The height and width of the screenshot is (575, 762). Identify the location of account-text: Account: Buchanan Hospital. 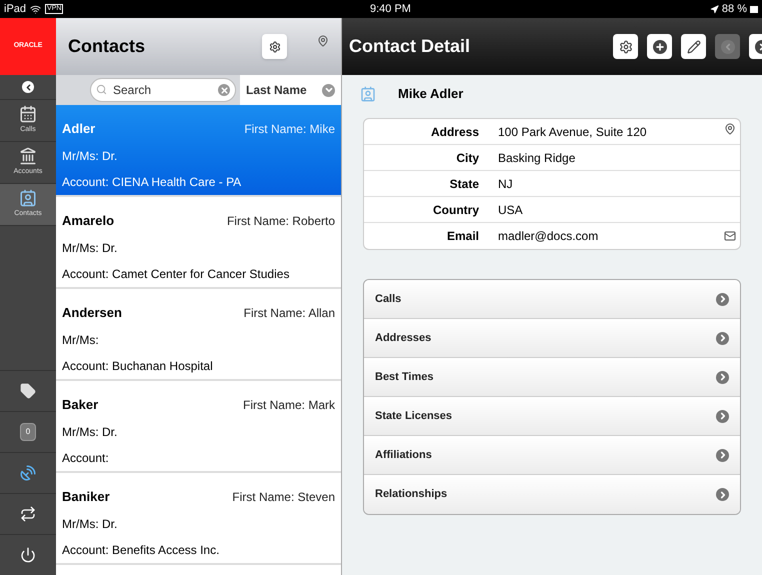
(137, 366).